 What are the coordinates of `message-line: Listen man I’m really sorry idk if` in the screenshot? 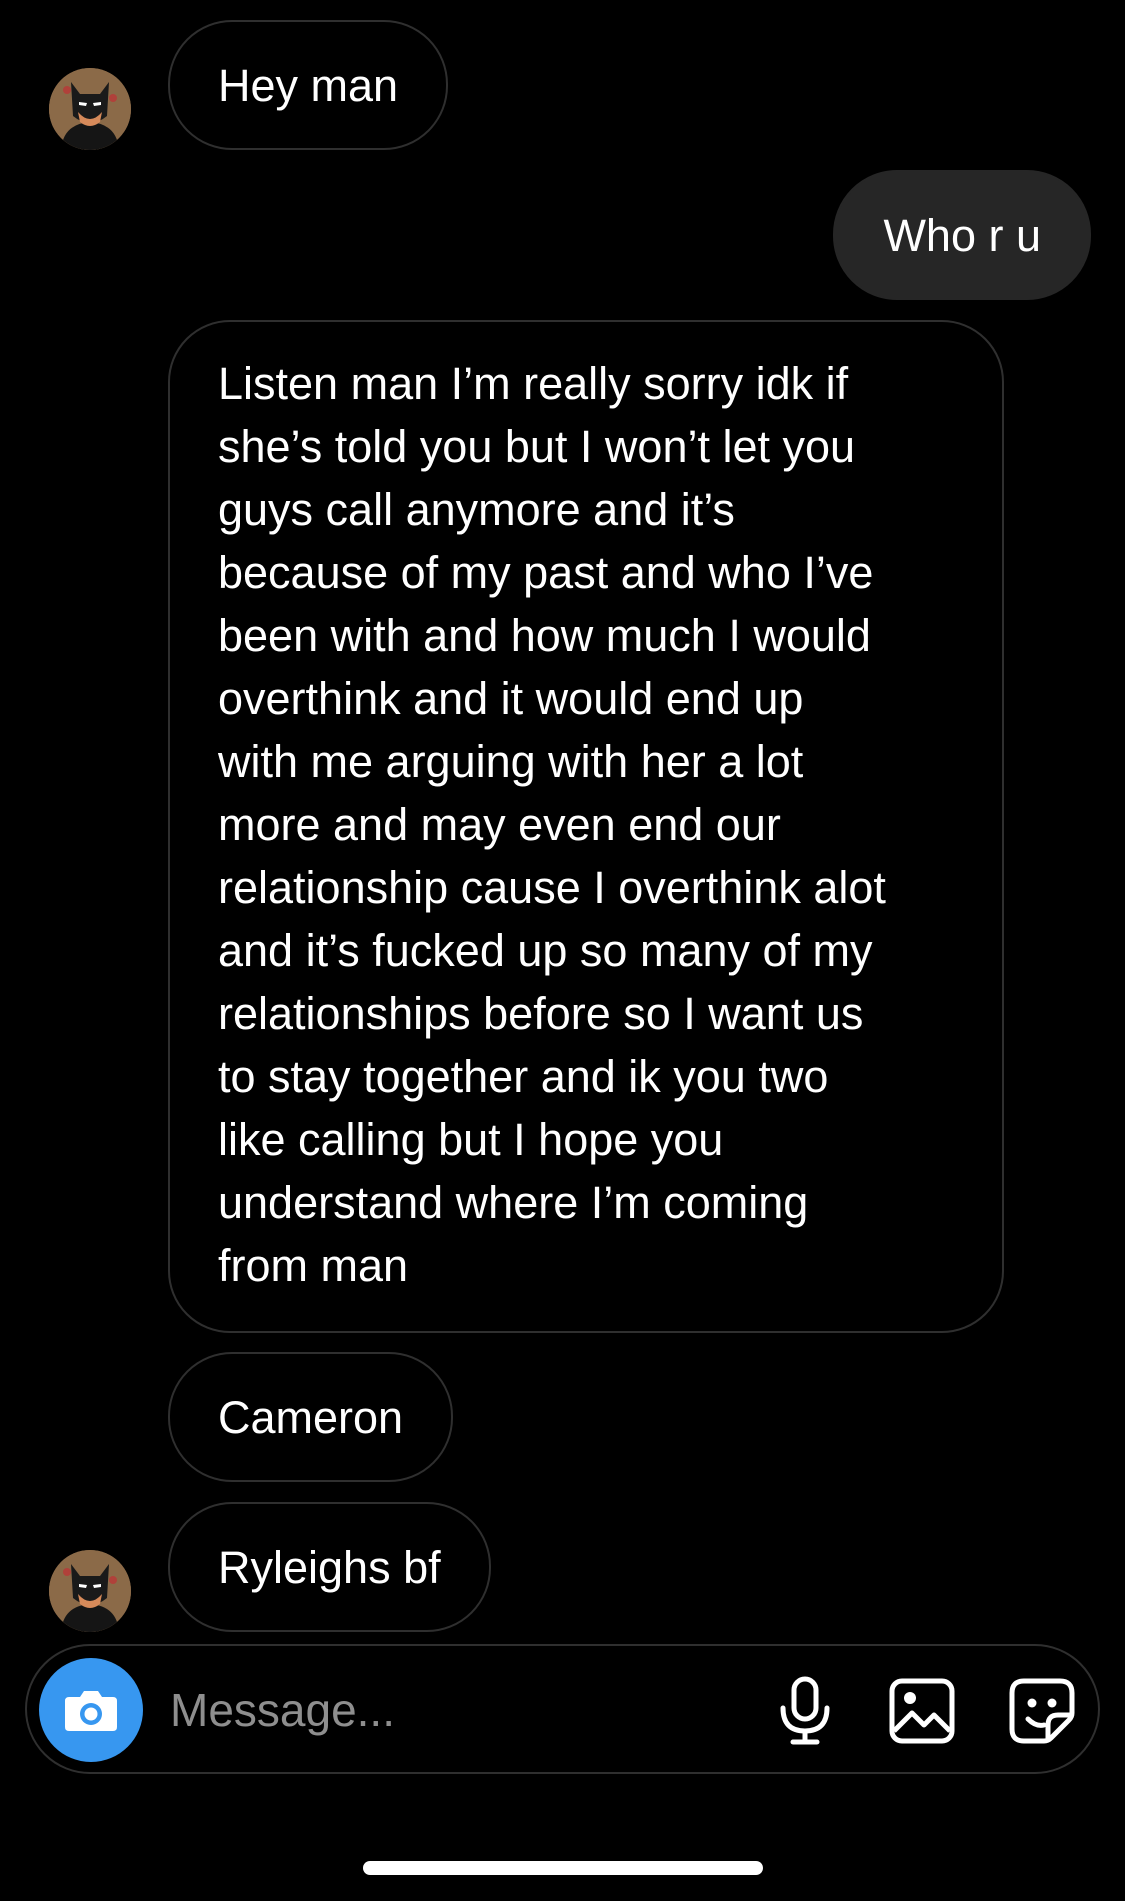 It's located at (533, 383).